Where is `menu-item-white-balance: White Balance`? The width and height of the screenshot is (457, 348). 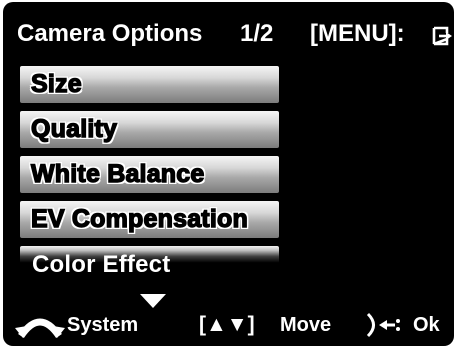
menu-item-white-balance: White Balance is located at coordinates (149, 174).